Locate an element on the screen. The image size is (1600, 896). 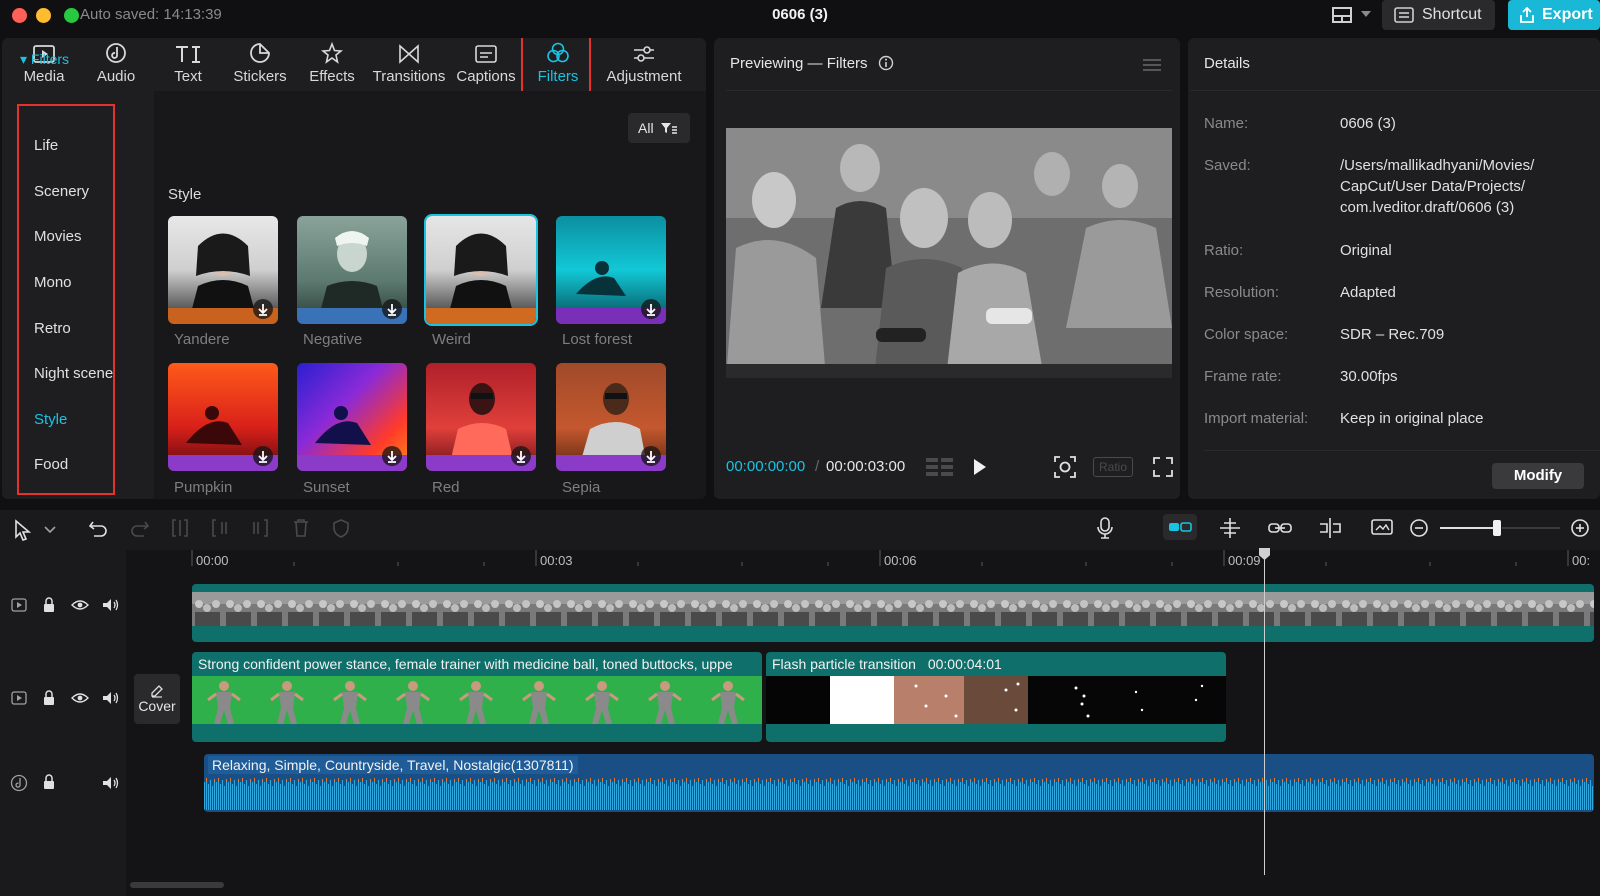
detail-key-import-material: Import material: is located at coordinates (1256, 418).